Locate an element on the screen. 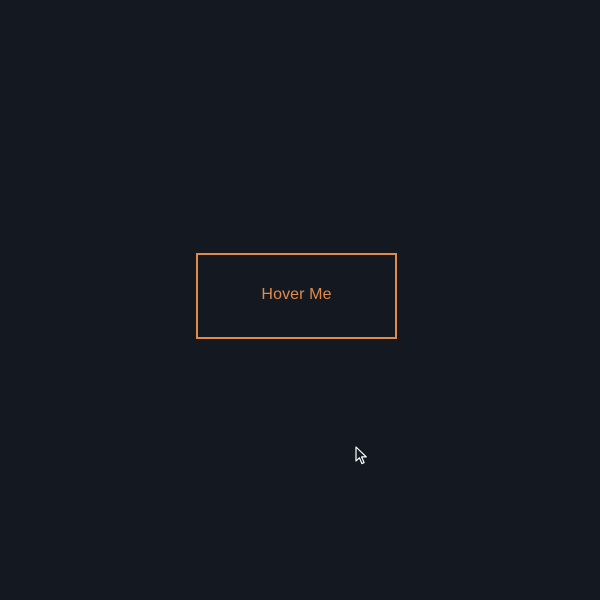 The image size is (600, 600). hover-me-button: Hover Me is located at coordinates (296, 296).